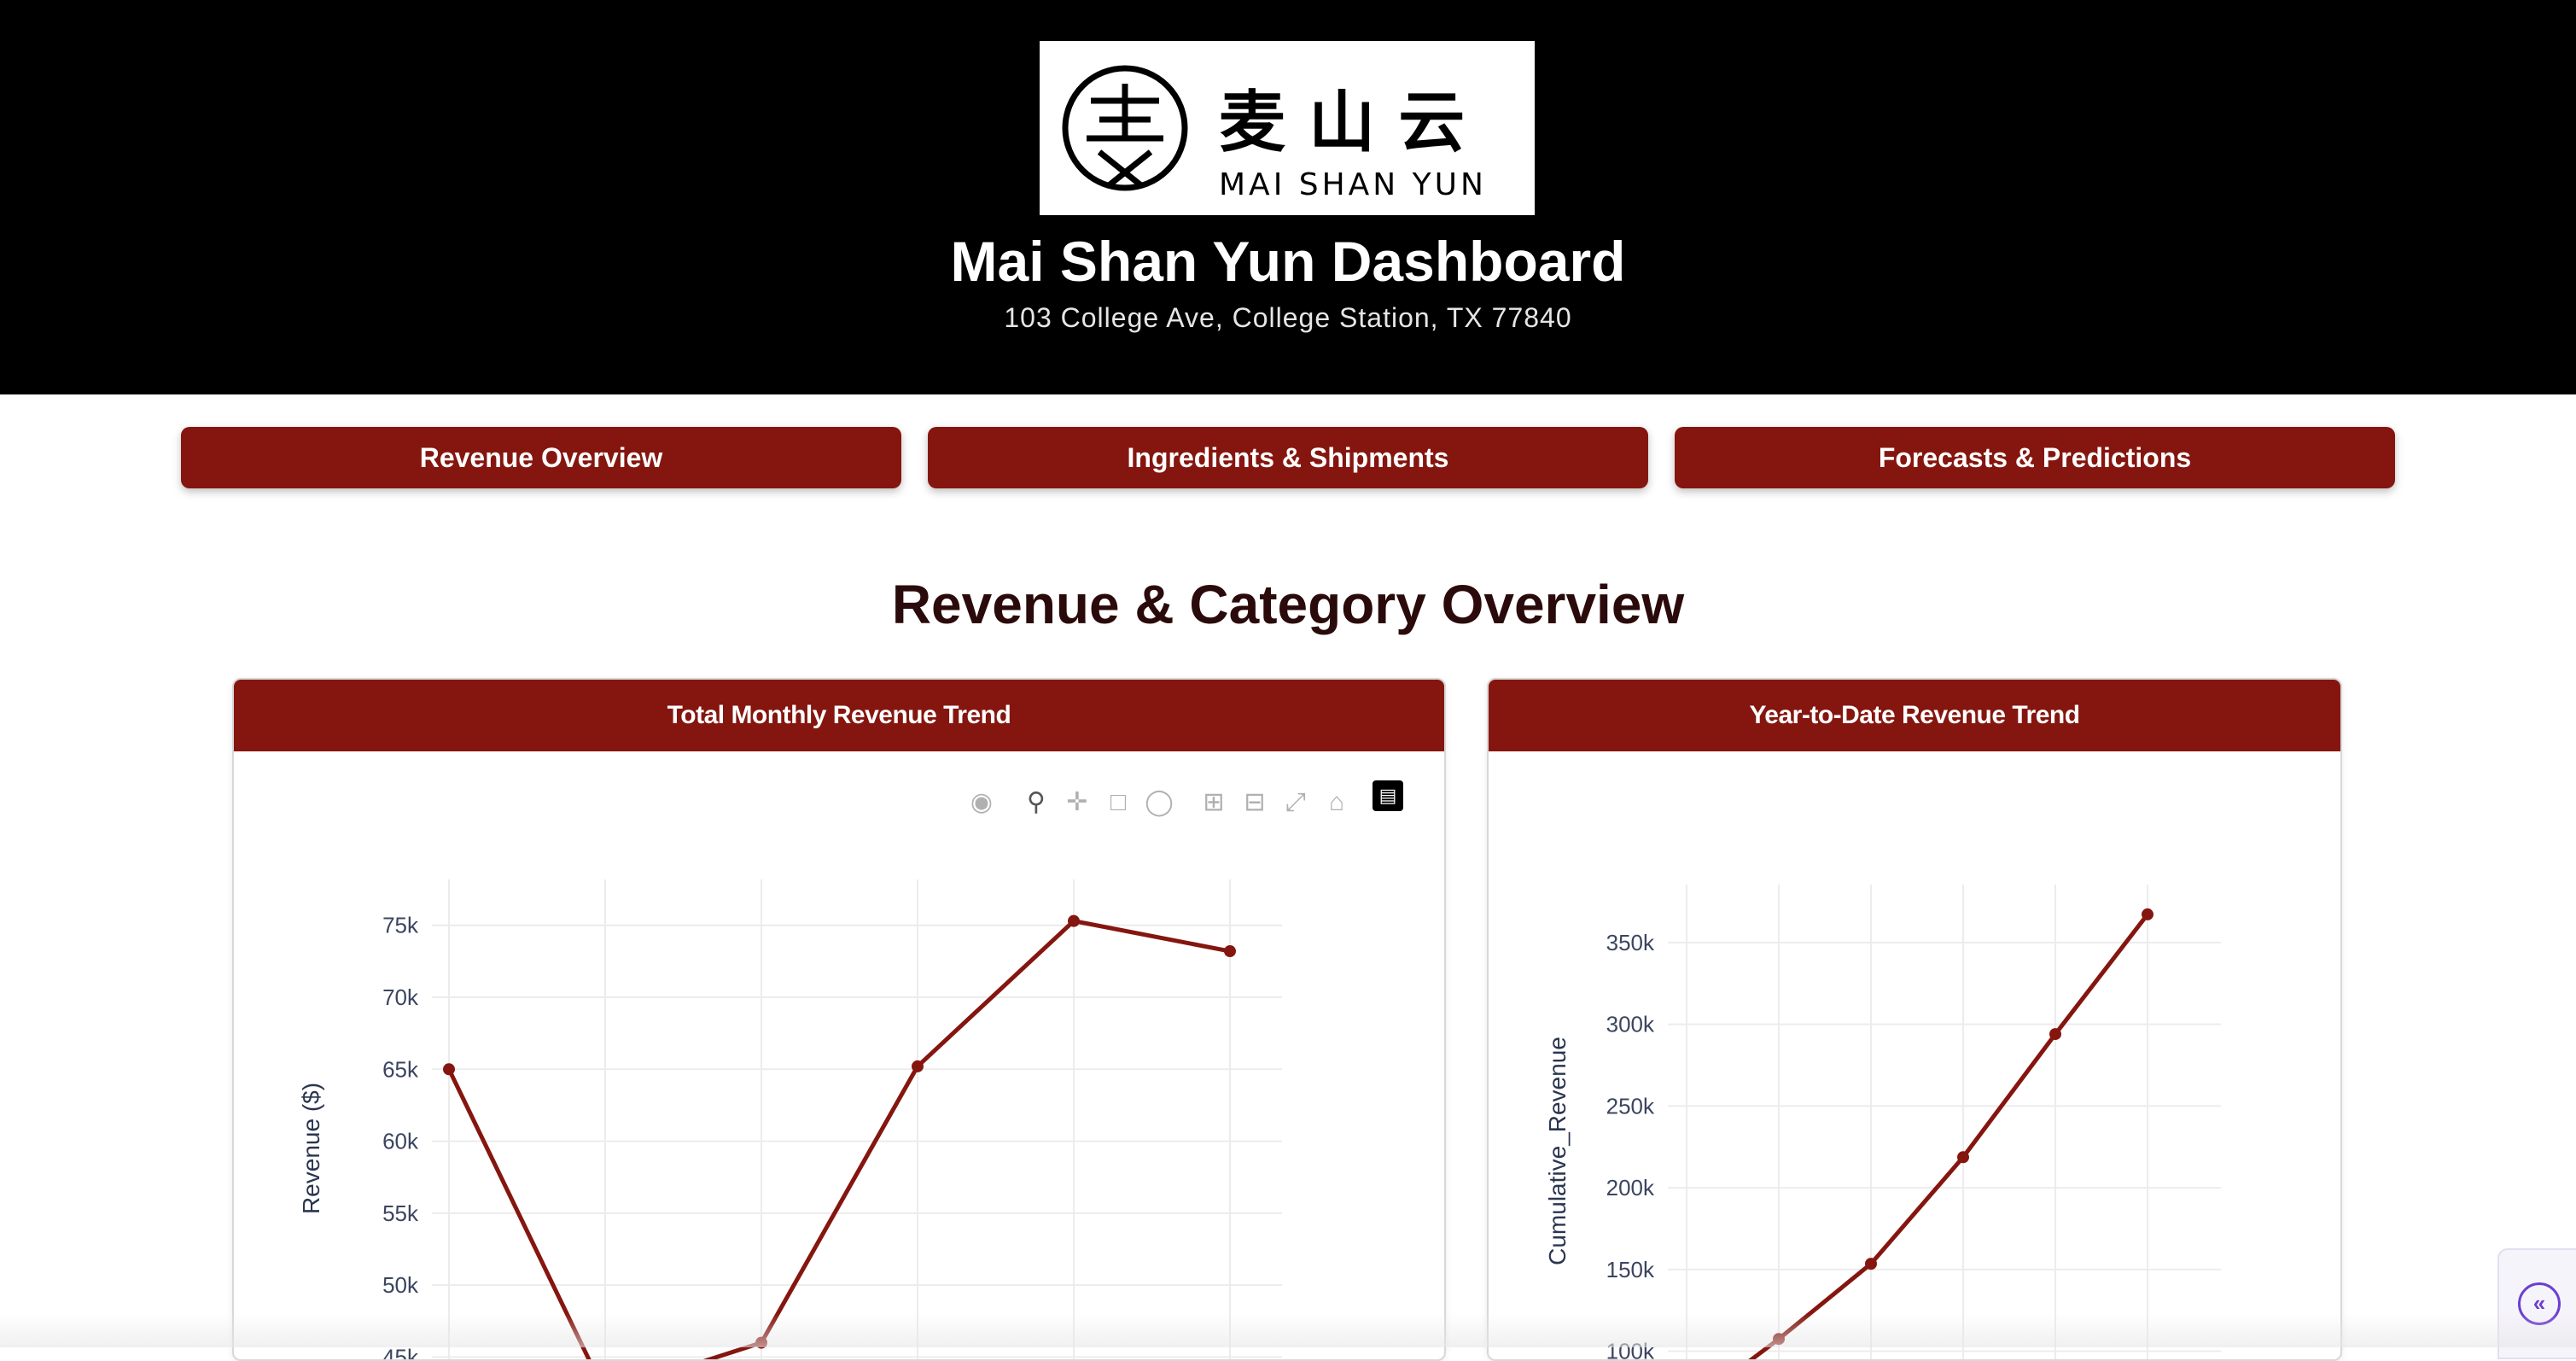 The image size is (2576, 1361). I want to click on lasso-select-icon: ◯, so click(1159, 803).